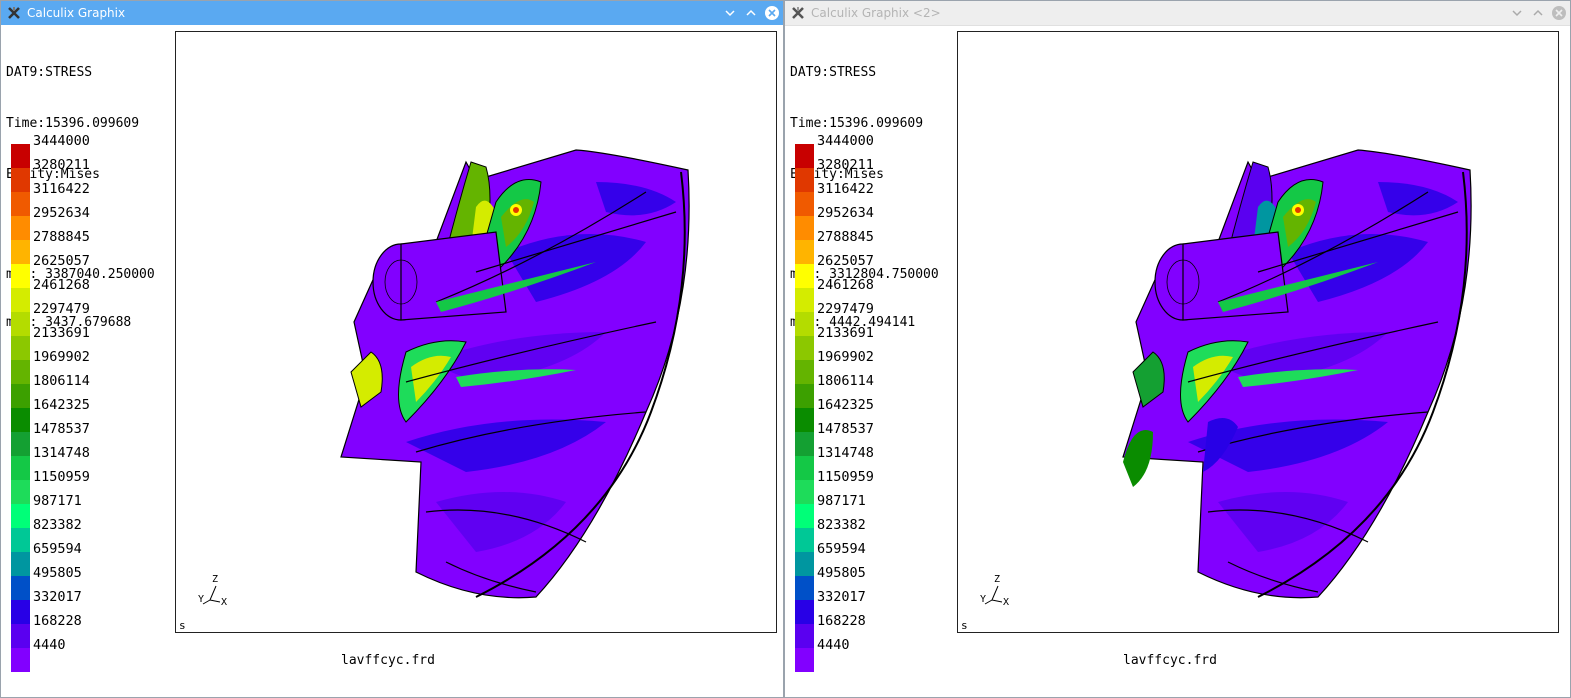  Describe the element at coordinates (224, 602) in the screenshot. I see `axis-x-label: X` at that location.